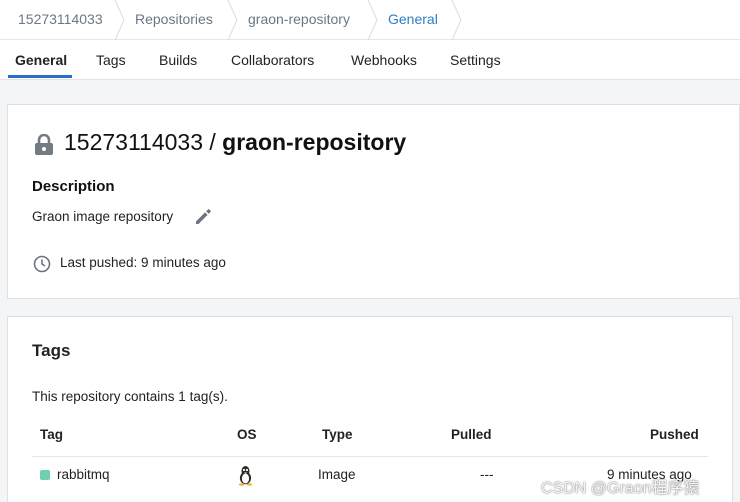 The width and height of the screenshot is (740, 502). What do you see at coordinates (475, 60) in the screenshot?
I see `tab-settings: Settings` at bounding box center [475, 60].